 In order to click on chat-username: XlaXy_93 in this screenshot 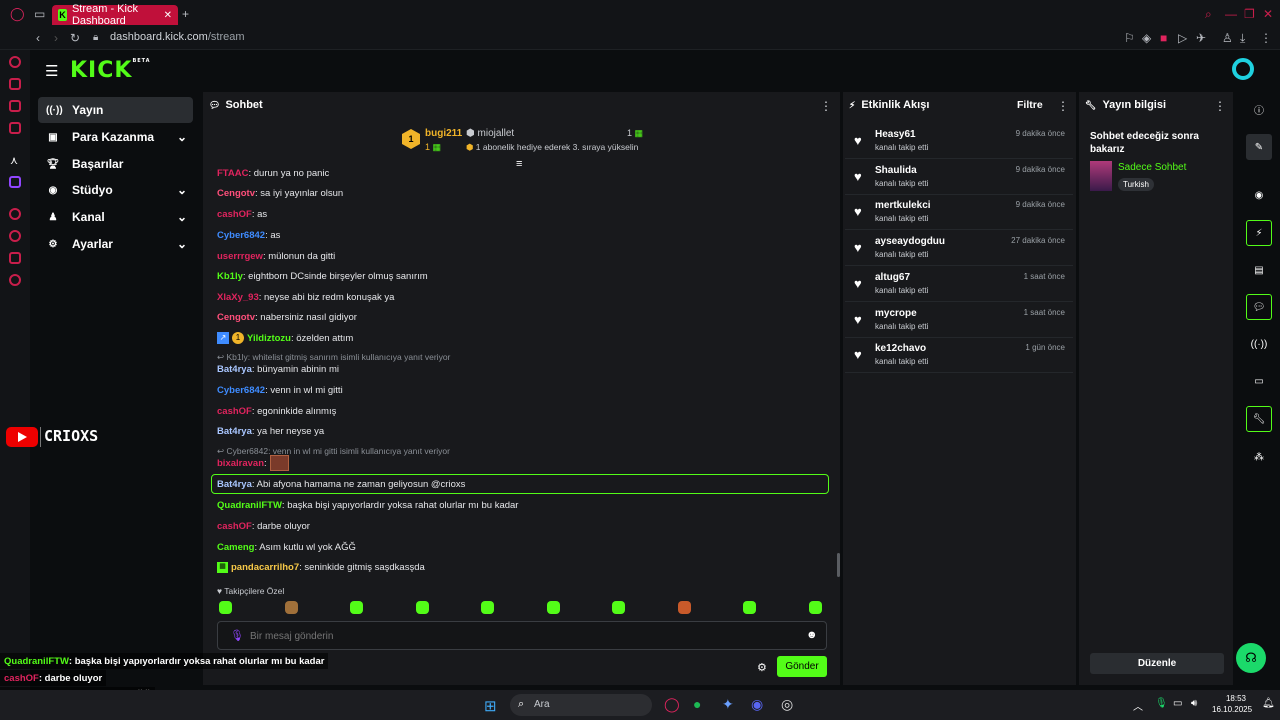, I will do `click(238, 297)`.